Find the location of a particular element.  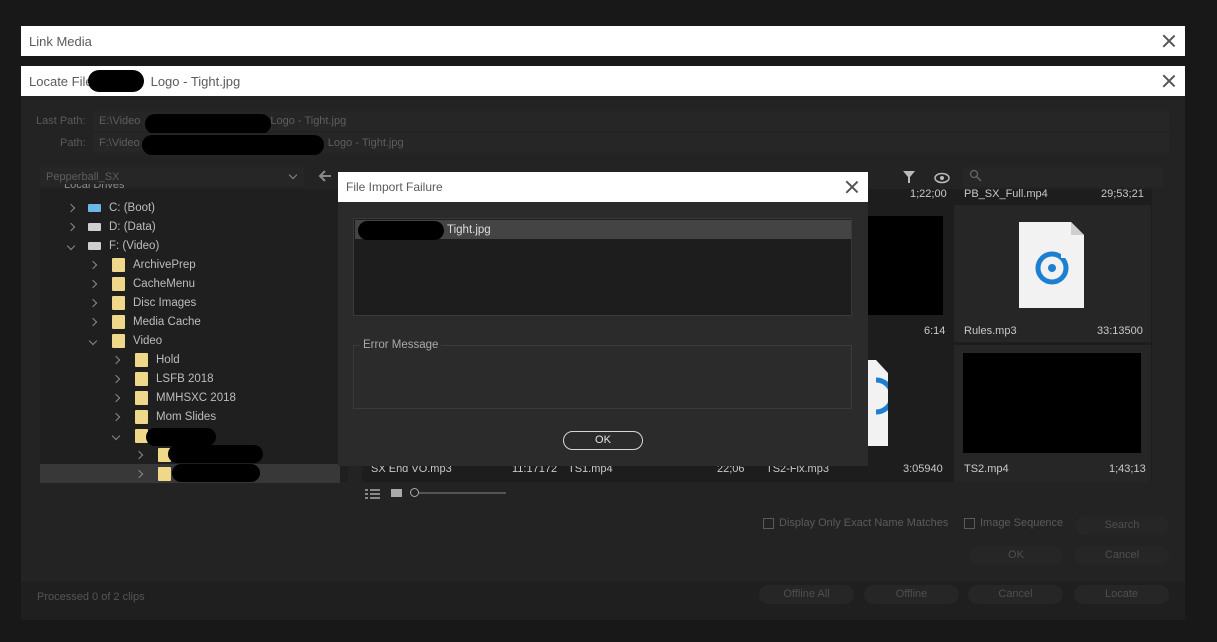

tree-item-mom-slides: Mom Slides is located at coordinates (190, 416).